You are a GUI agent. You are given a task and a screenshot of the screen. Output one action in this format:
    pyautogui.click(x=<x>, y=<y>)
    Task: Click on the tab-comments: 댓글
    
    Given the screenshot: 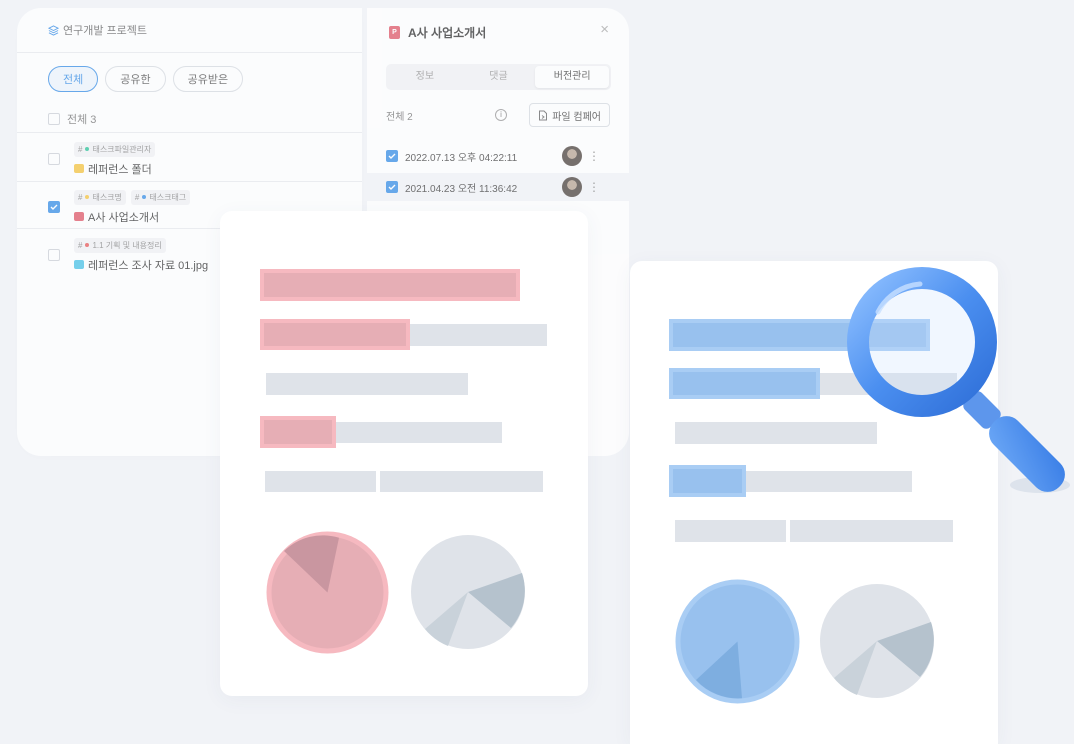 What is the action you would take?
    pyautogui.click(x=499, y=77)
    